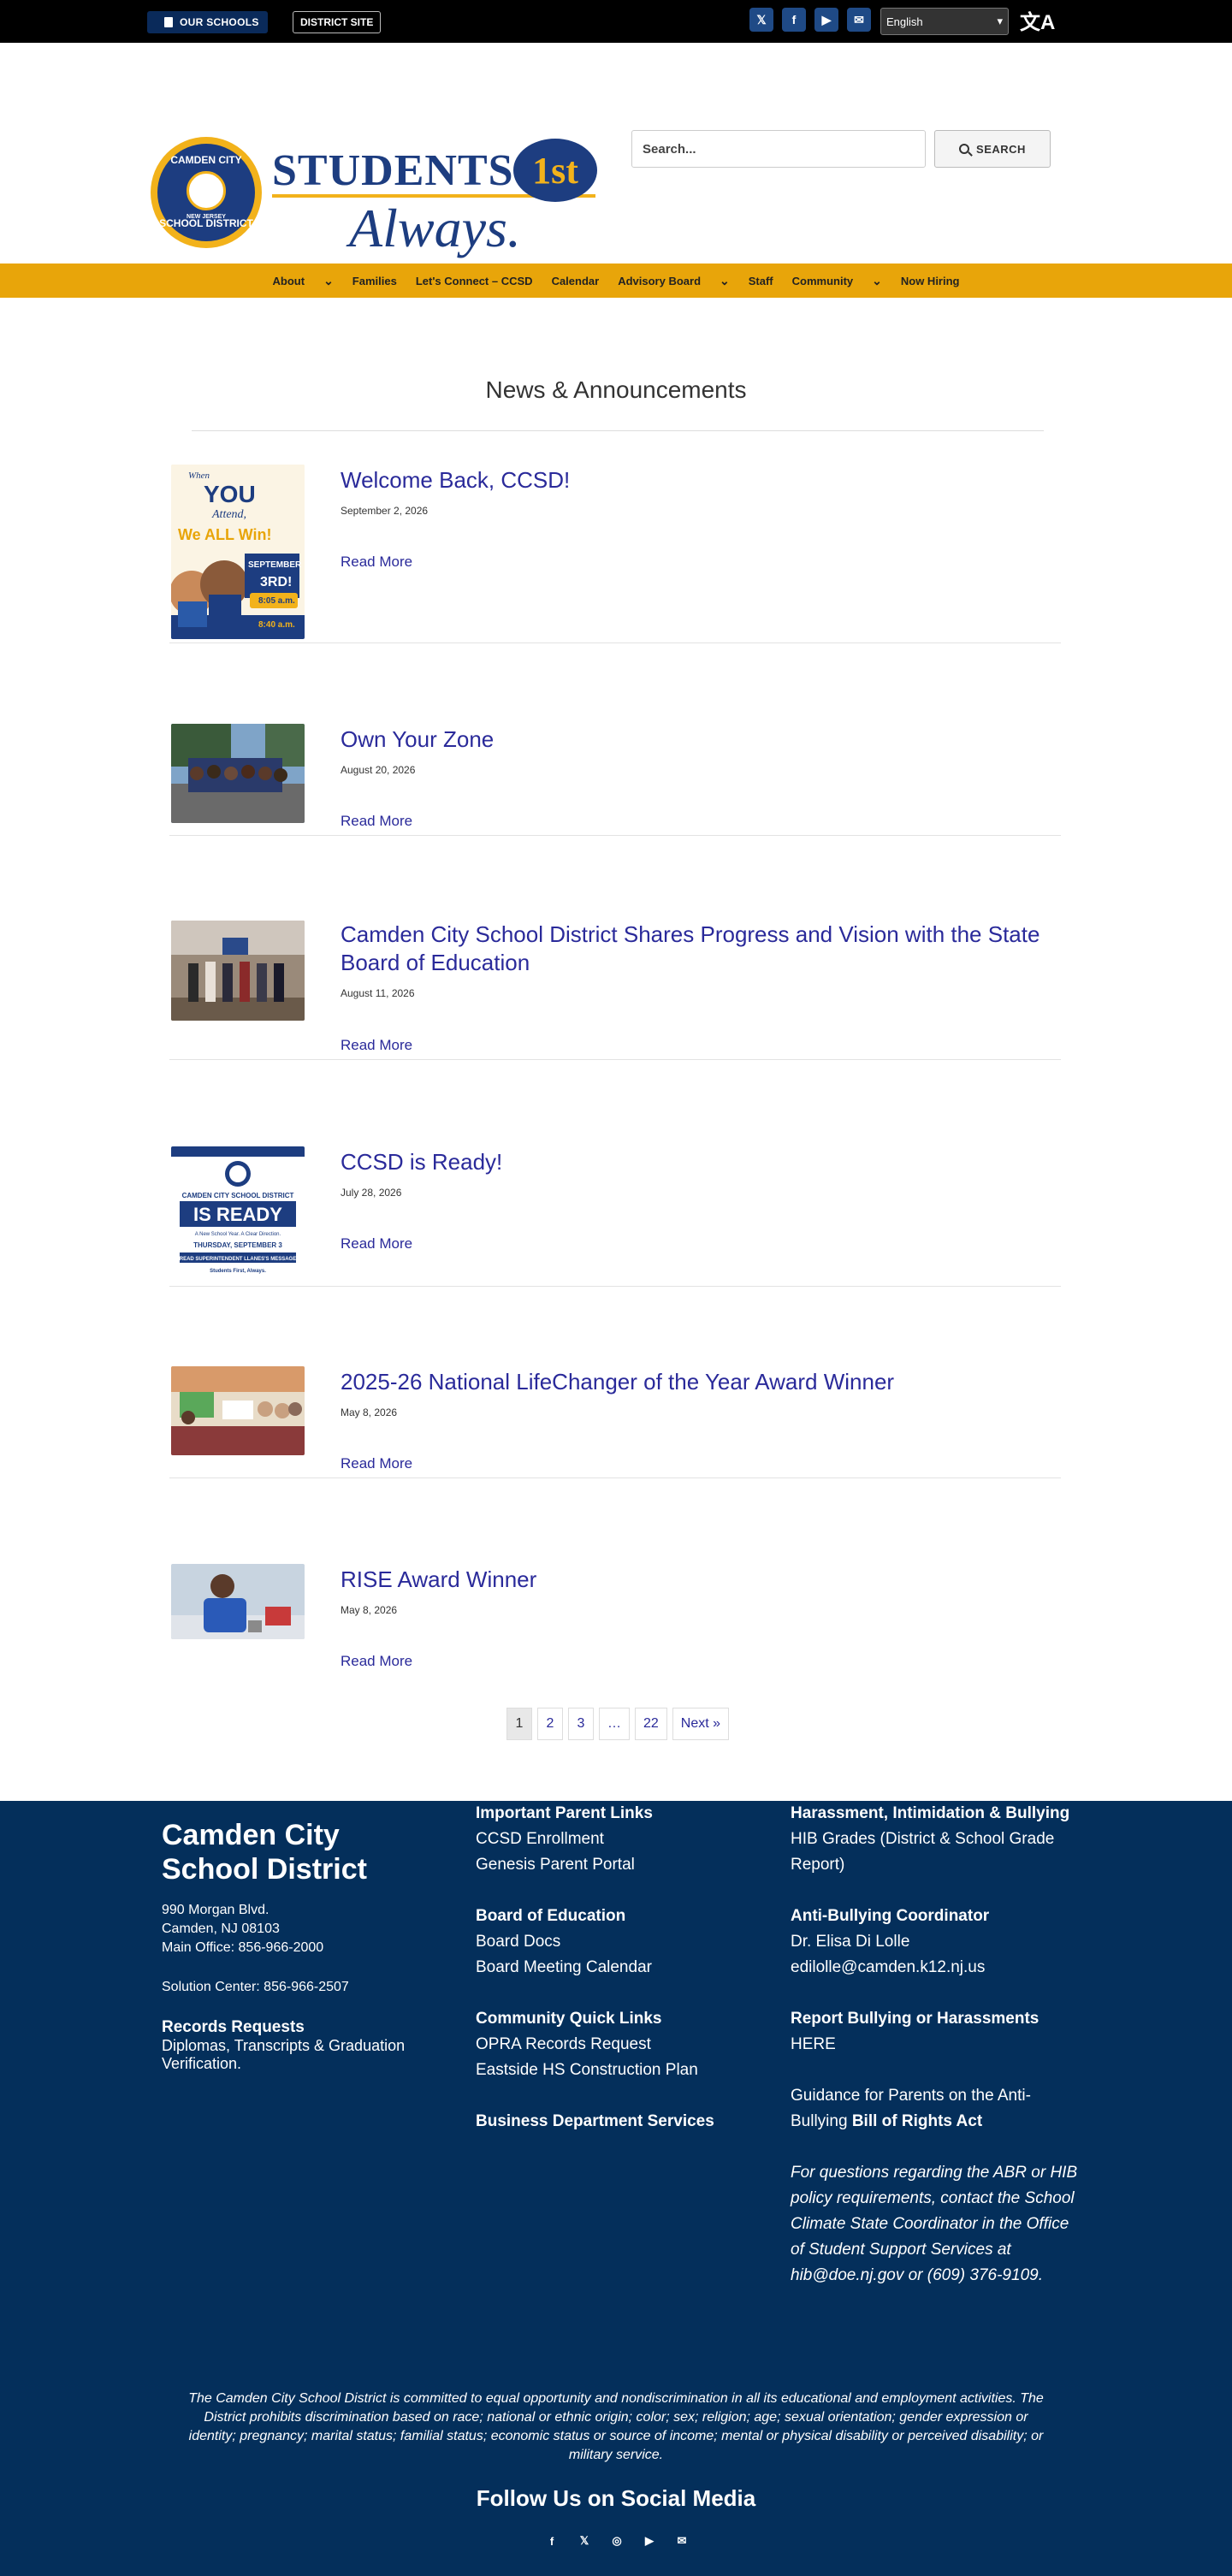 The width and height of the screenshot is (1232, 2576). I want to click on coordinator-email-link: edilolle@camden.k12.nj.us, so click(936, 1968).